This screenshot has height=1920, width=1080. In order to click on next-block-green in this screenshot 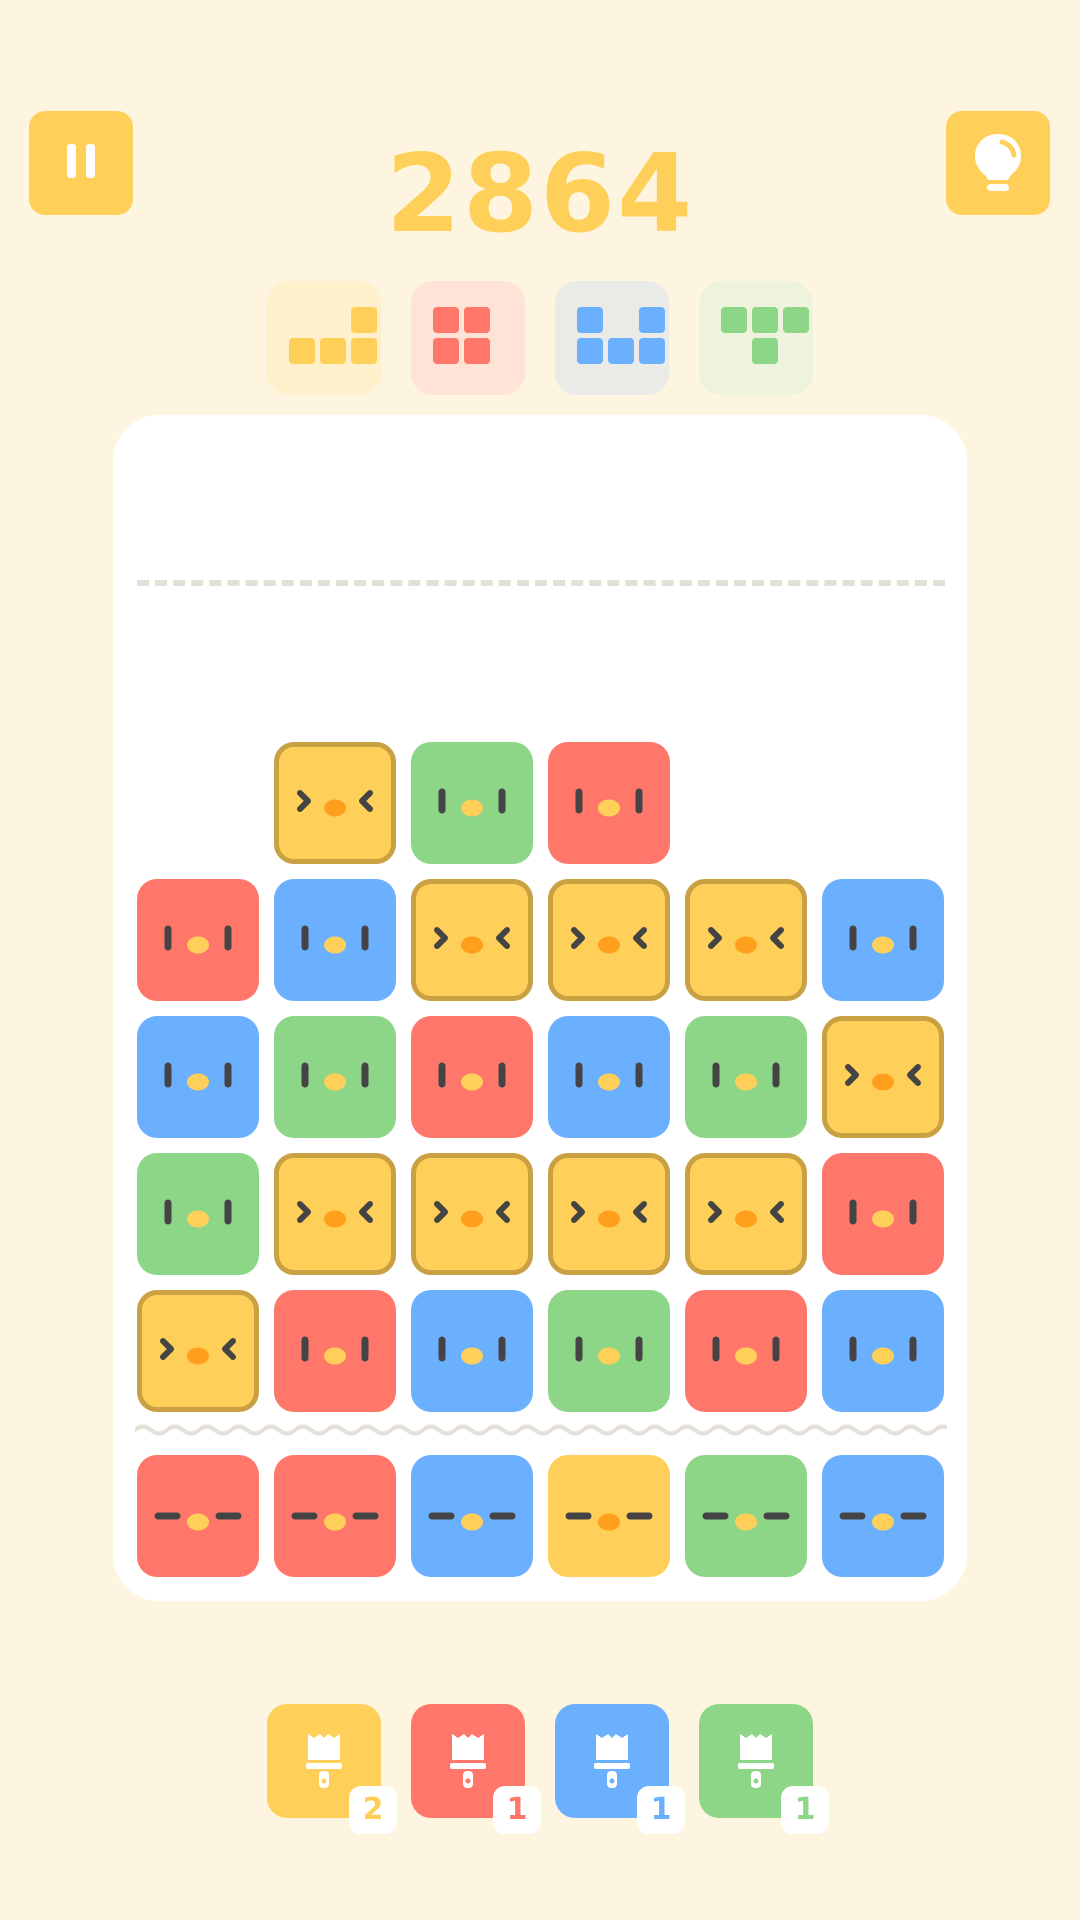, I will do `click(746, 1516)`.